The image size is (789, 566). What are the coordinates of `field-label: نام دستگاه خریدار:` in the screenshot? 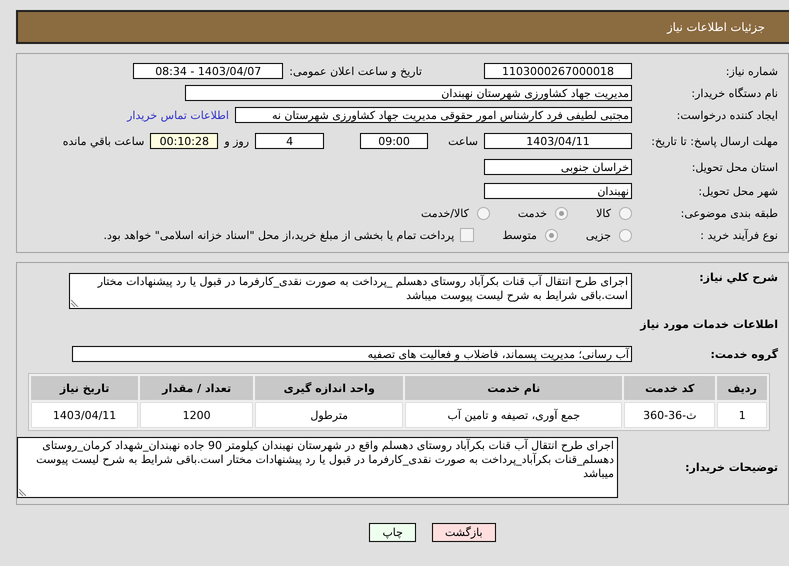 It's located at (734, 93).